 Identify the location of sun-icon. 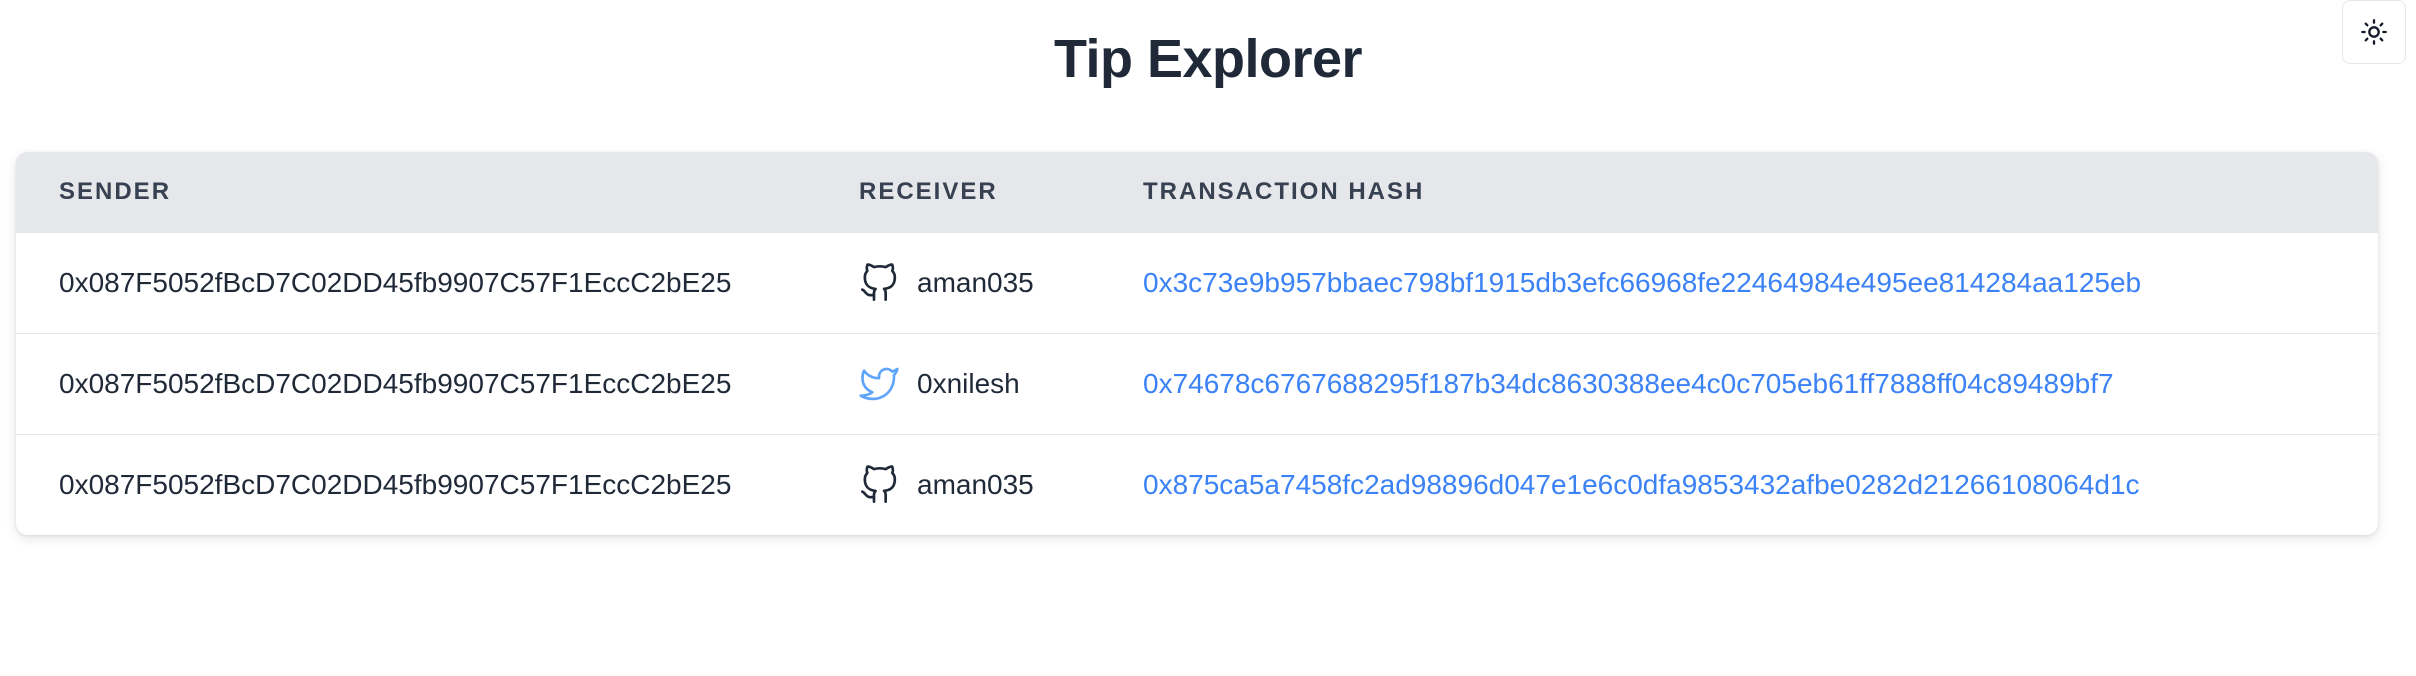
(2374, 32).